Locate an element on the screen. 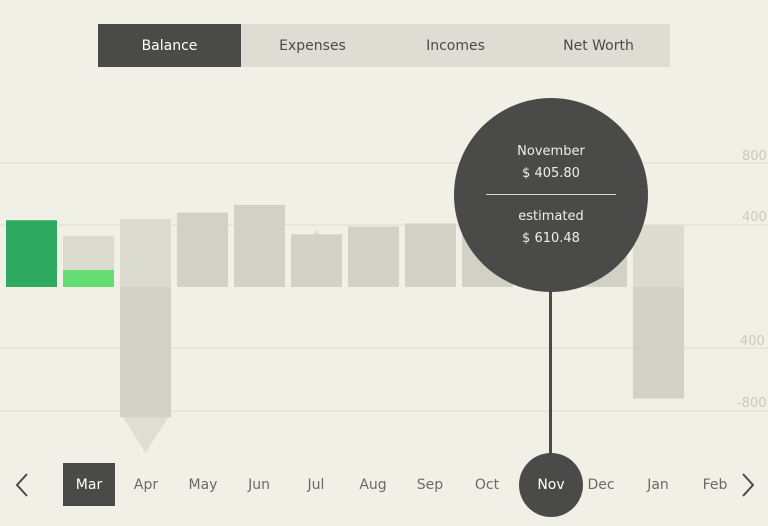 Image resolution: width=768 pixels, height=526 pixels. month-jan: Jan is located at coordinates (658, 484).